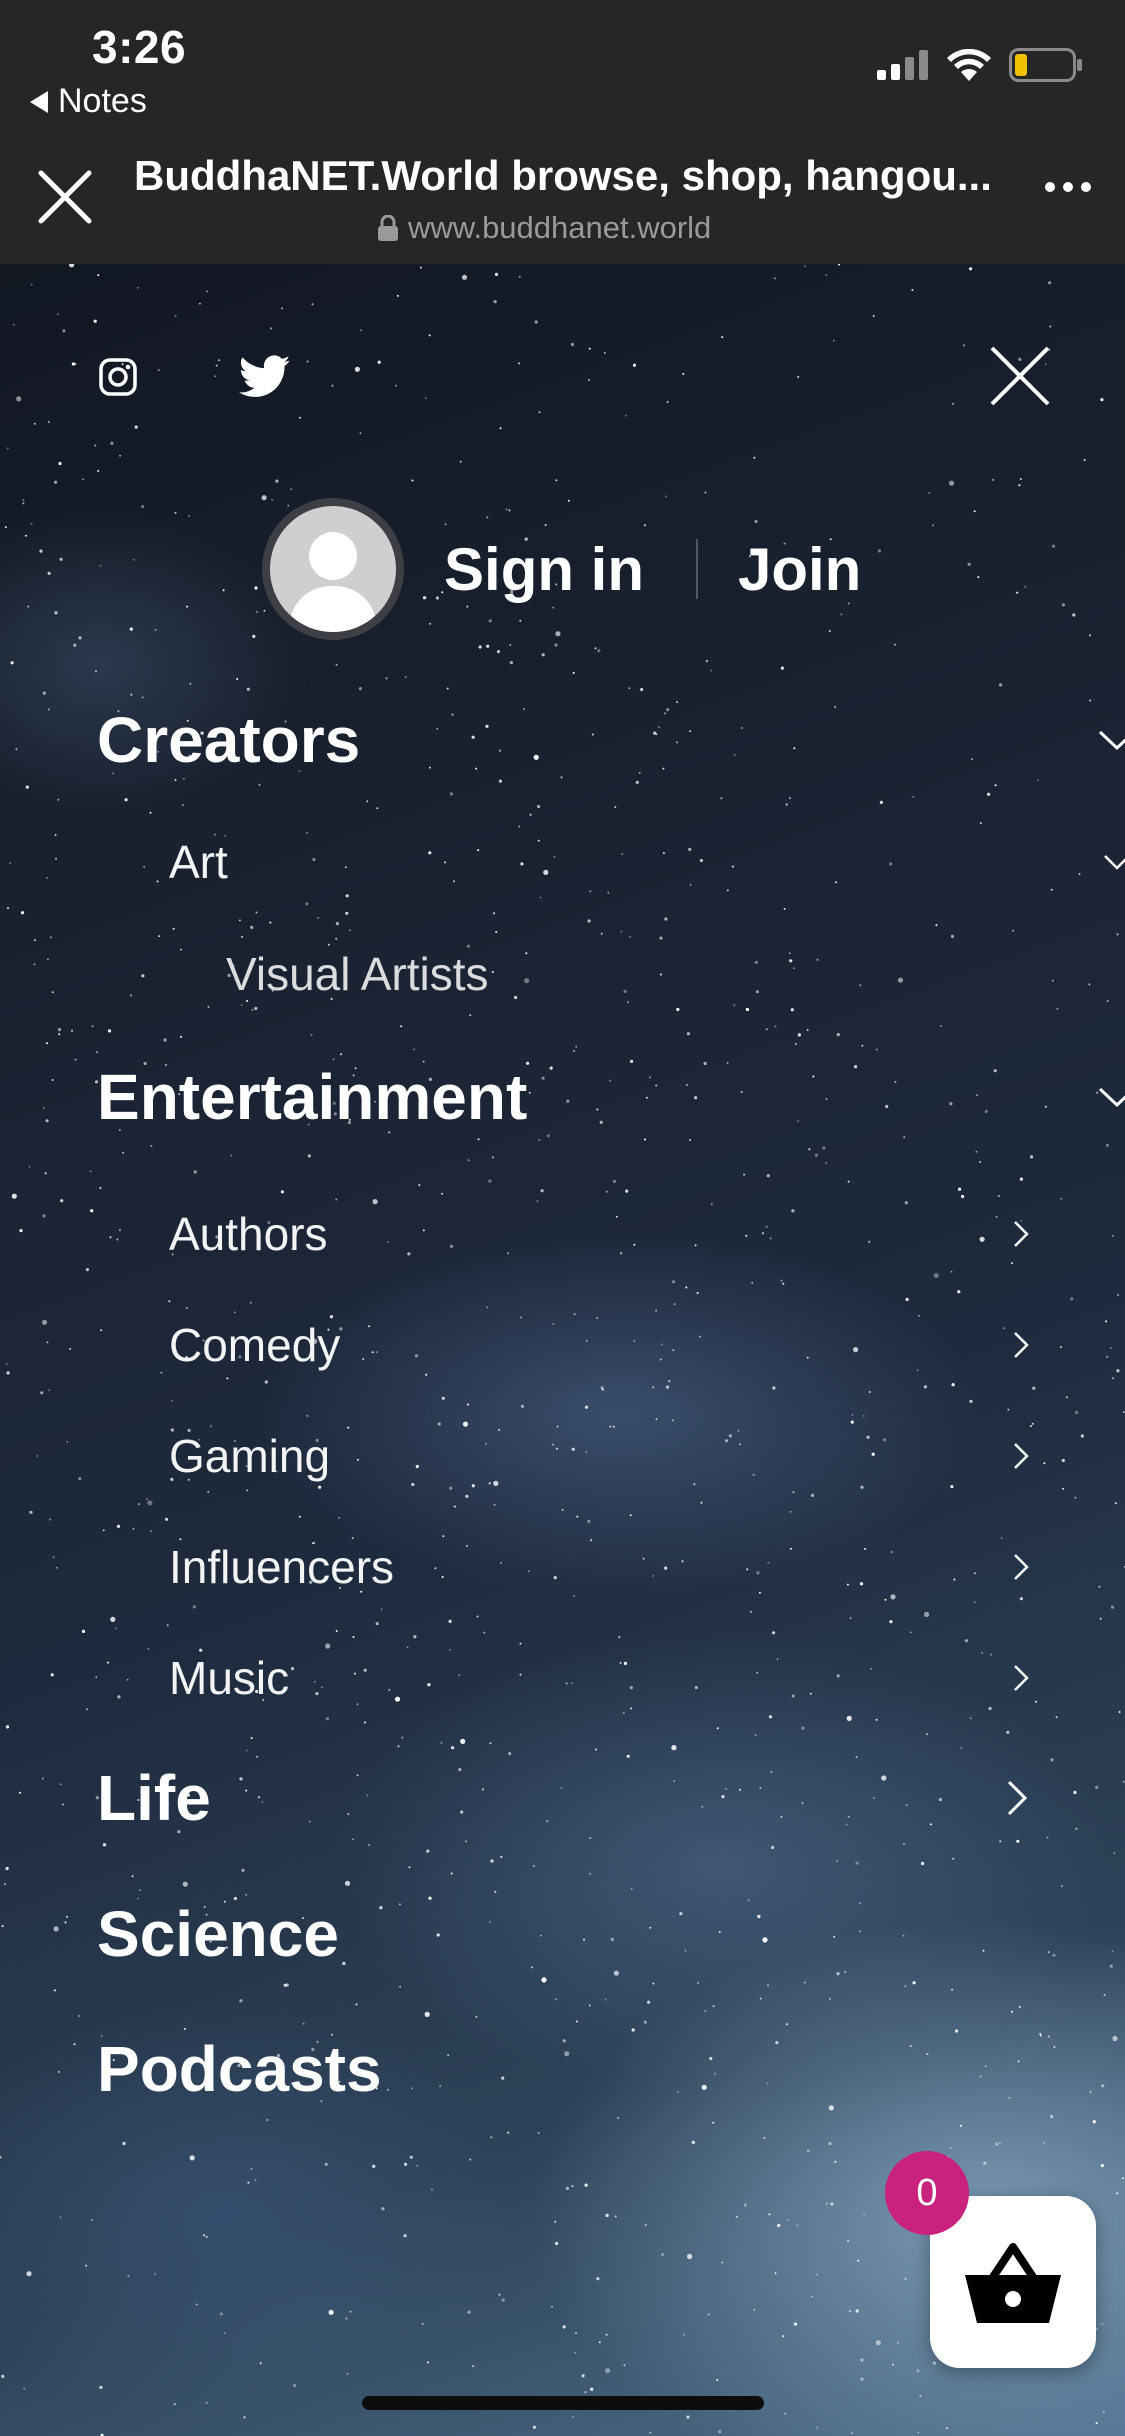  I want to click on menu-item-visual-artists: Visual Artists, so click(656, 974).